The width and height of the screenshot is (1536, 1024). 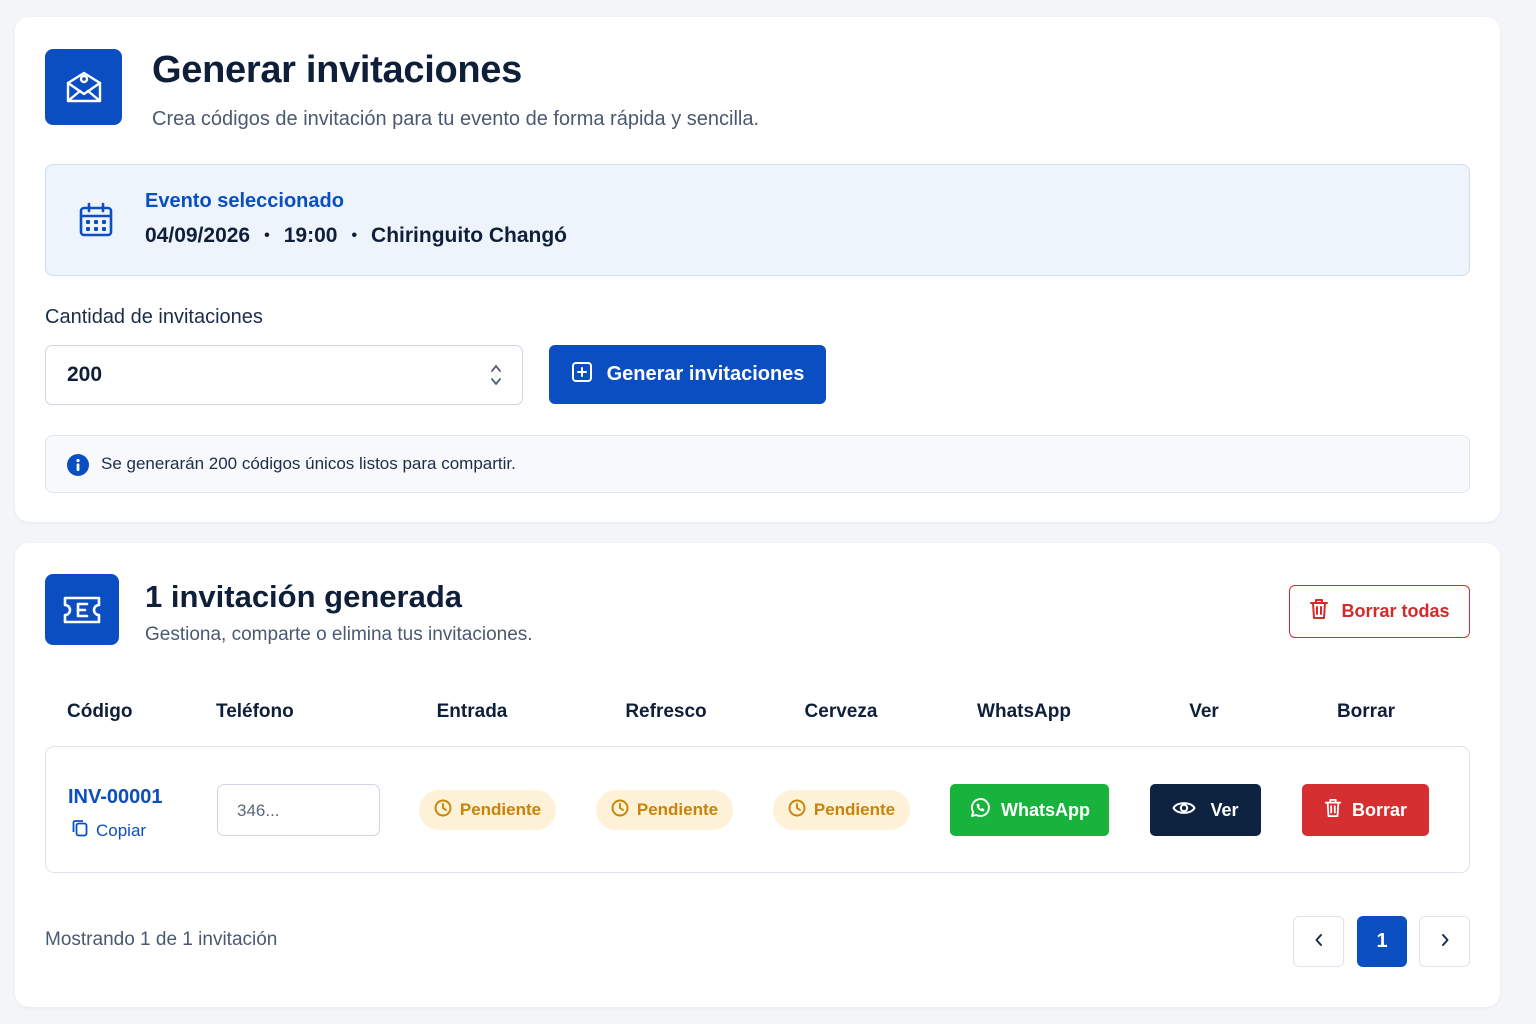 What do you see at coordinates (582, 375) in the screenshot?
I see `plus-square-icon` at bounding box center [582, 375].